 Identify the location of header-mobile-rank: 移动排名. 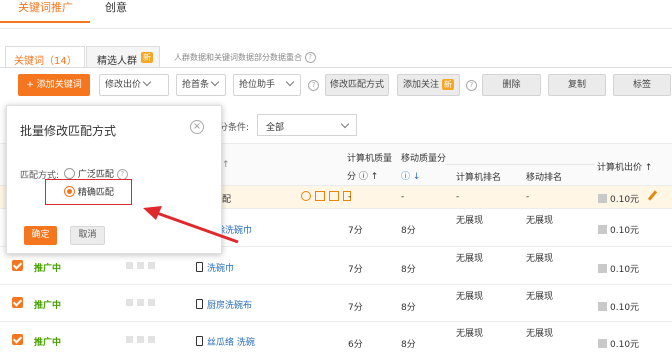
(544, 178).